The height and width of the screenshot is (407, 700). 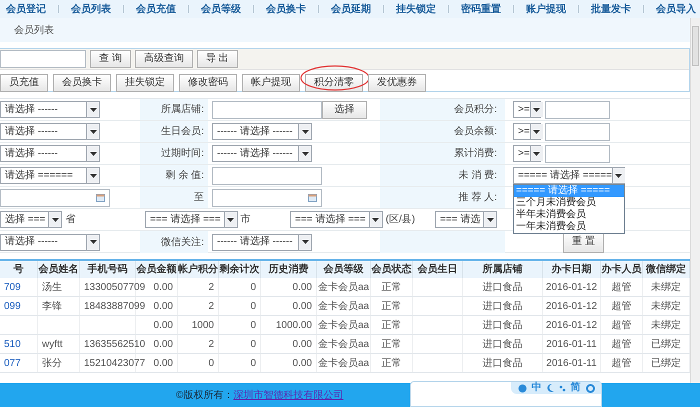 I want to click on nav-link: 会员登记, so click(x=26, y=9).